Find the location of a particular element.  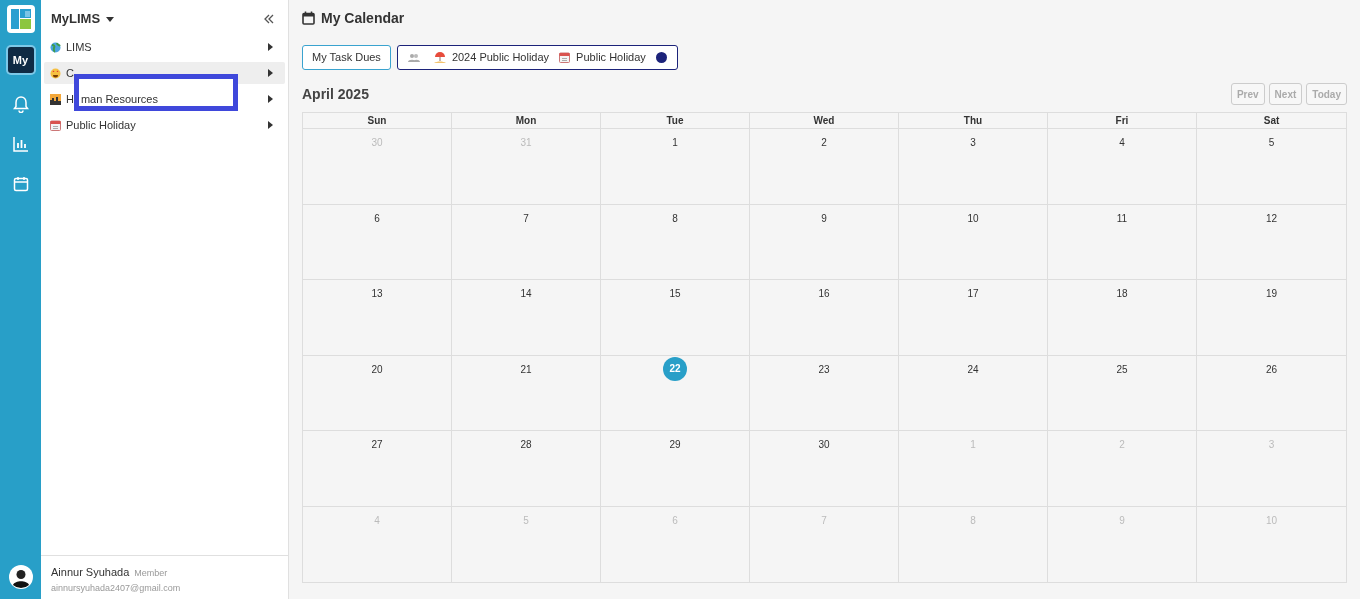

globe-icon is located at coordinates (55, 47).